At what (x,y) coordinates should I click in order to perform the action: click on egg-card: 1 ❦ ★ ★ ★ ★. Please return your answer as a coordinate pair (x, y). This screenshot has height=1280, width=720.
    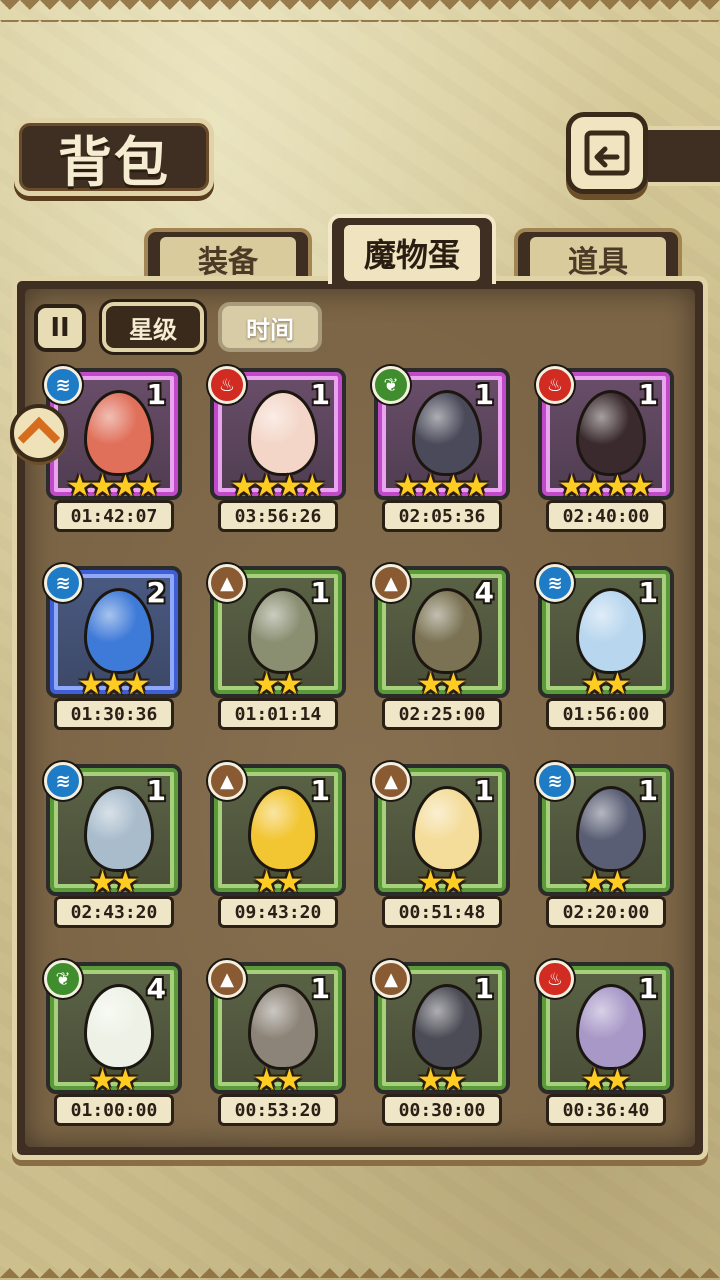
    Looking at the image, I should click on (441, 434).